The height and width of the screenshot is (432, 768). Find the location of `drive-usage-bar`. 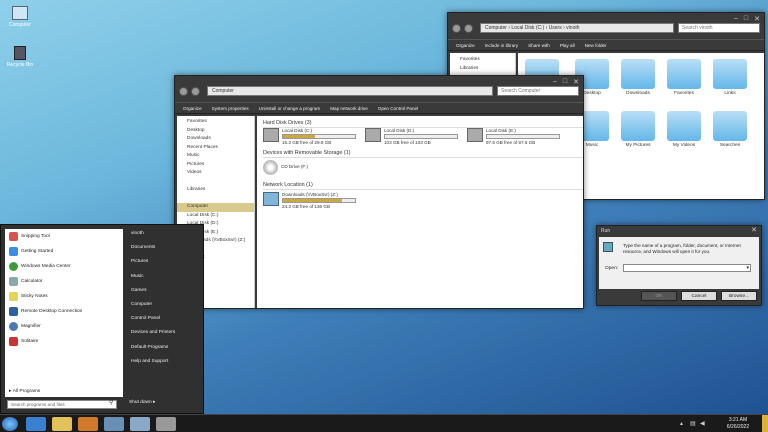

drive-usage-bar is located at coordinates (421, 136).